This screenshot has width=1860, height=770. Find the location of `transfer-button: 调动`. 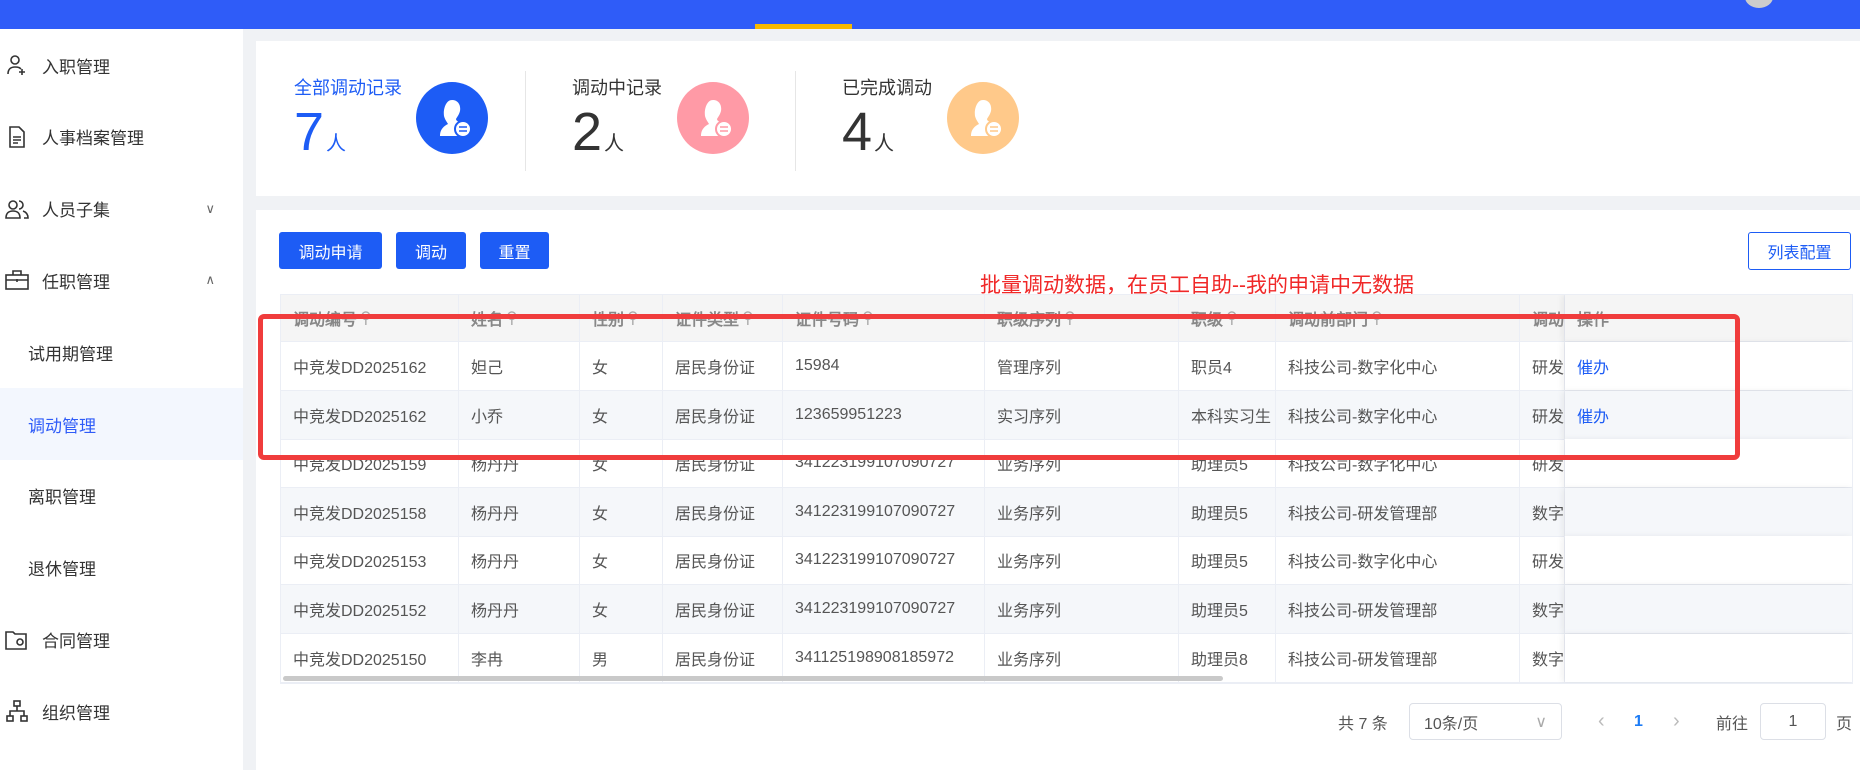

transfer-button: 调动 is located at coordinates (431, 250).